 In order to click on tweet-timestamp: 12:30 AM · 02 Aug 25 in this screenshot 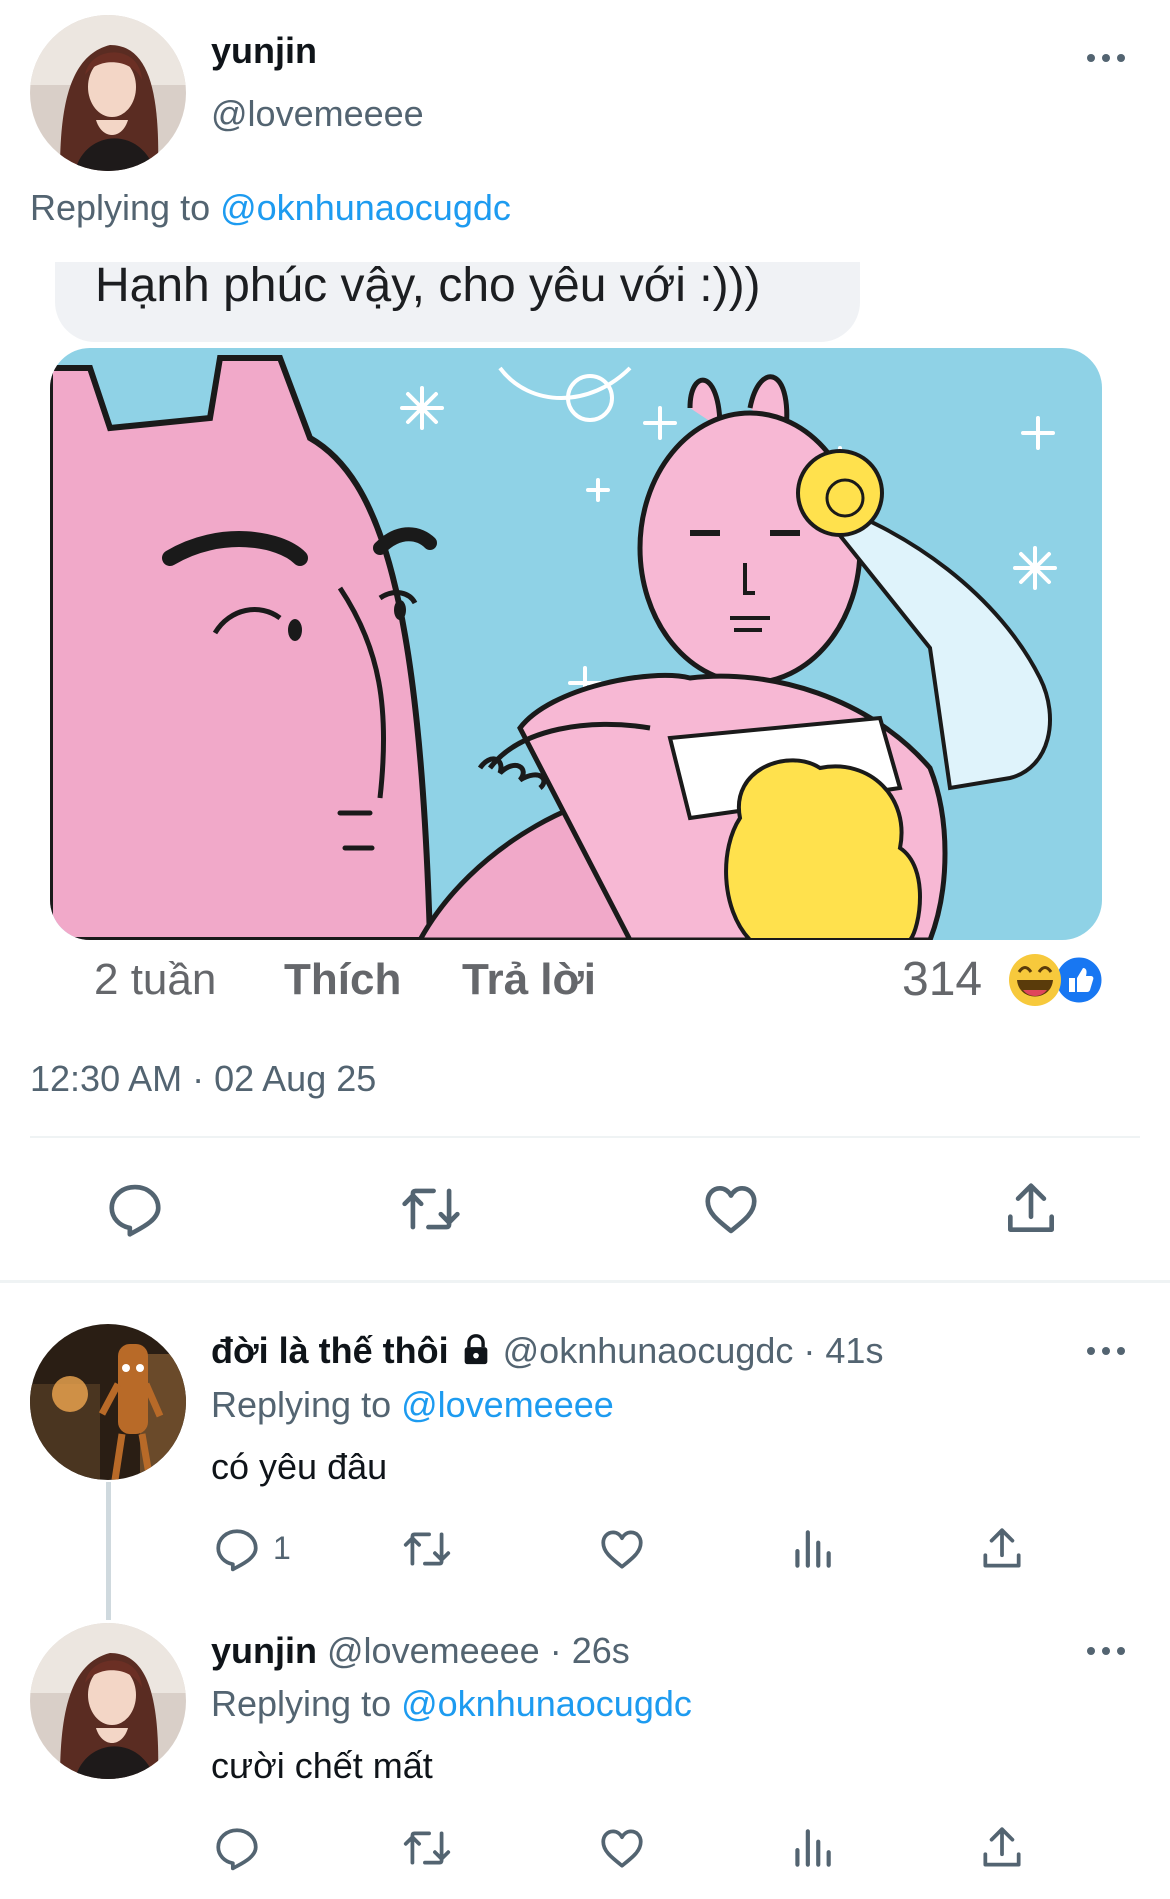, I will do `click(203, 1079)`.